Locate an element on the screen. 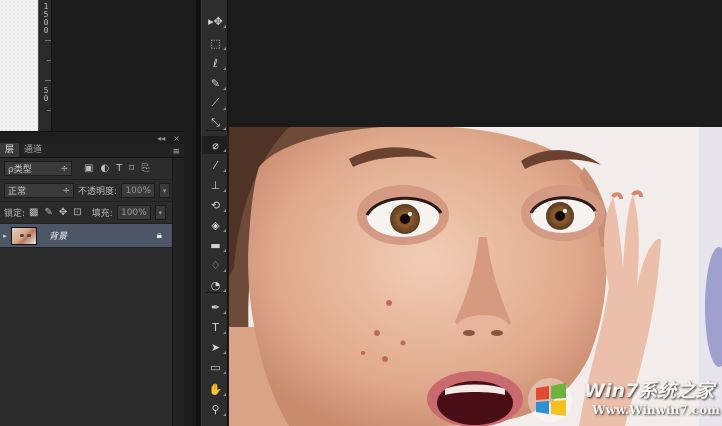 This screenshot has height=426, width=722. hand-tool-icon: ✋ is located at coordinates (215, 389).